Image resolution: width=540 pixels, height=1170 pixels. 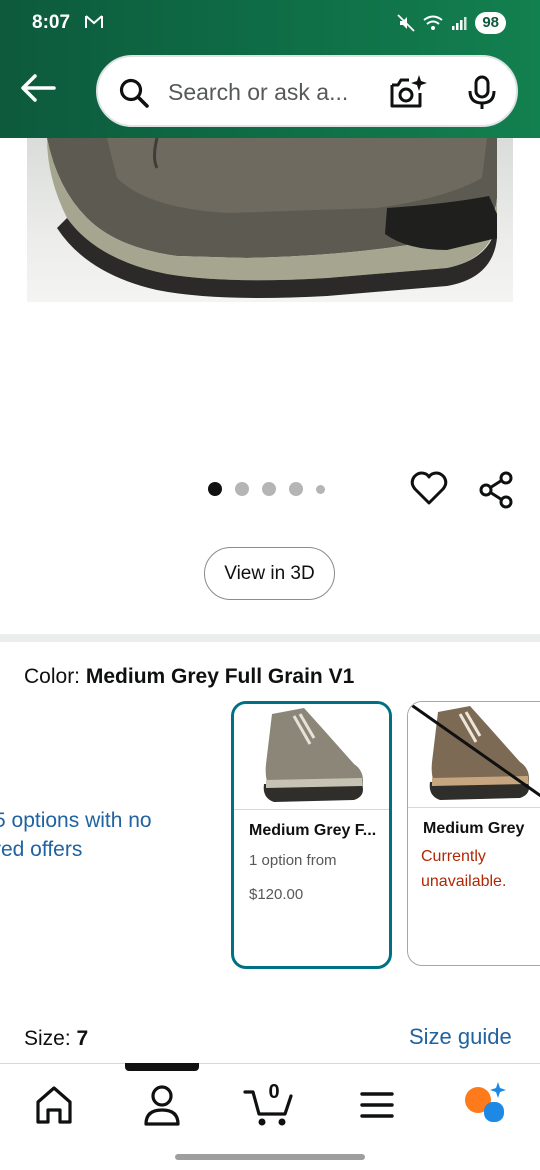 What do you see at coordinates (76, 820) in the screenshot?
I see `options-link-line1: 5 options with no` at bounding box center [76, 820].